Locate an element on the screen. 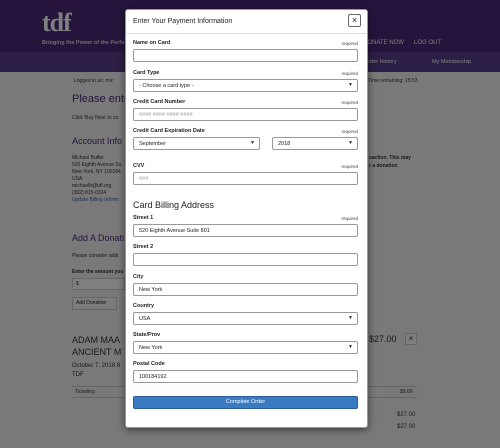  country-value: USA is located at coordinates (145, 319).